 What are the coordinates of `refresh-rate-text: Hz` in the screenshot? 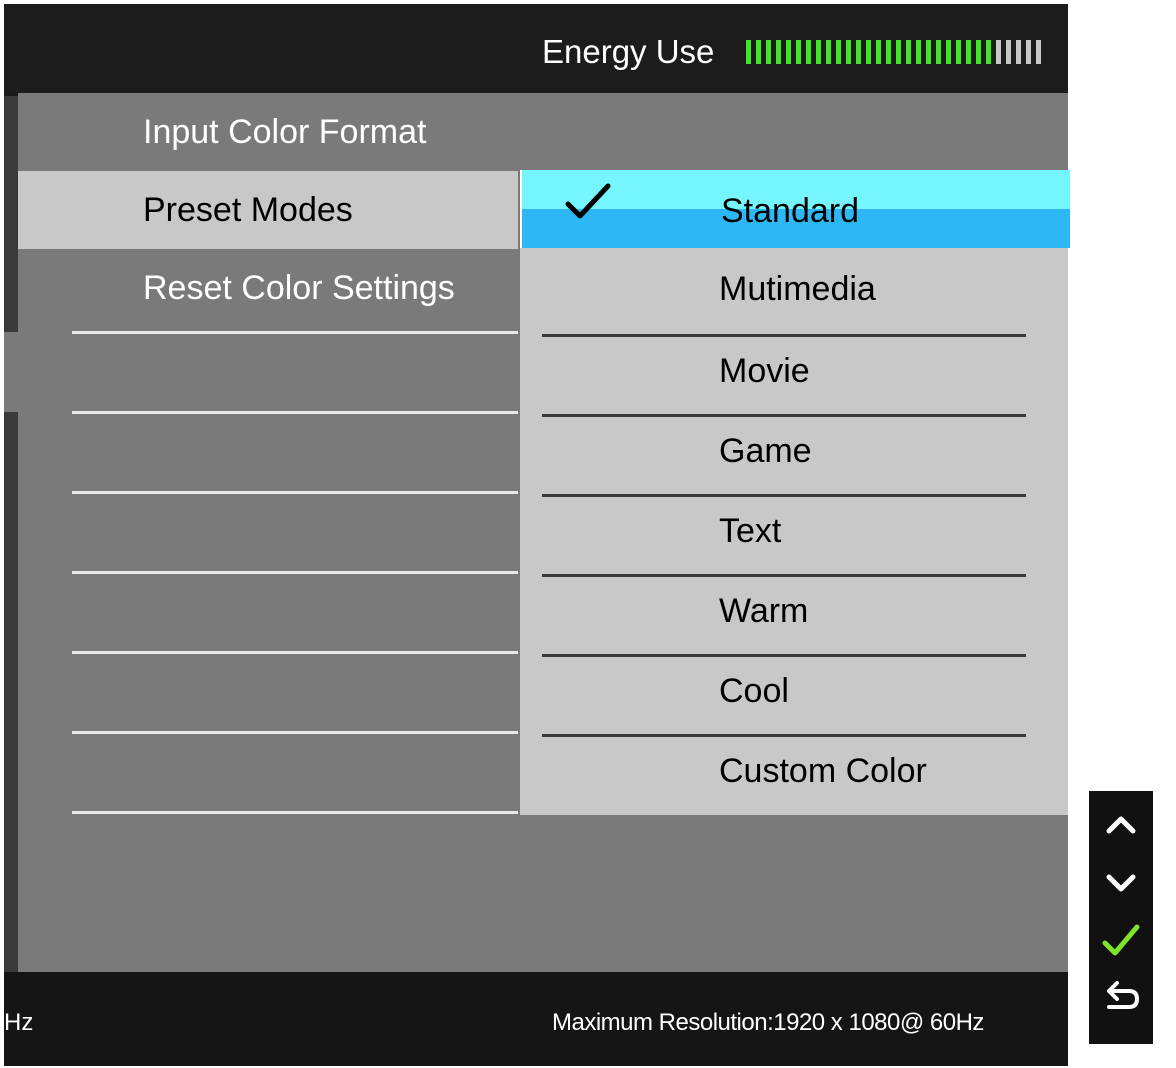 It's located at (19, 1022).